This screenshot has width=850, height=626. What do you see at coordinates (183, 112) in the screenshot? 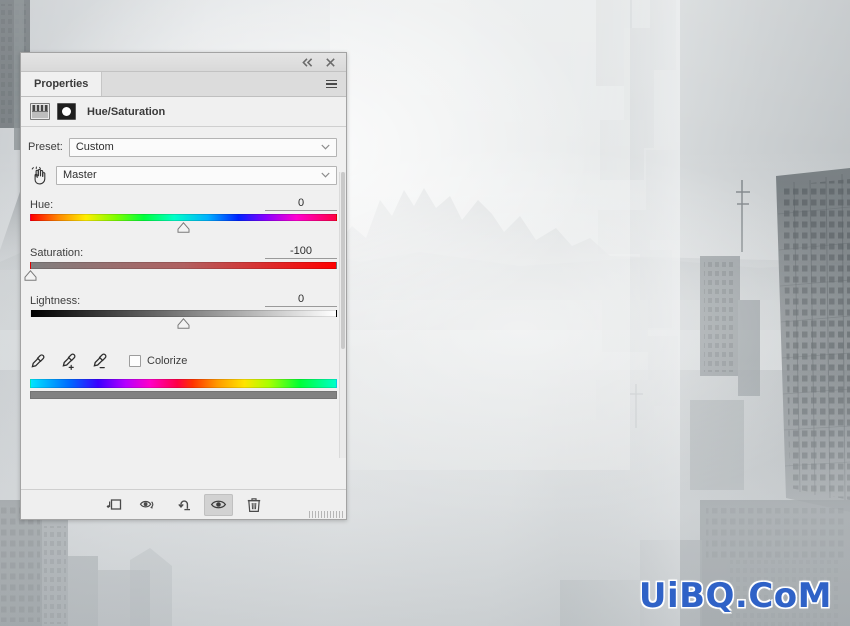
I see `adjustment-header: Hue/Saturation` at bounding box center [183, 112].